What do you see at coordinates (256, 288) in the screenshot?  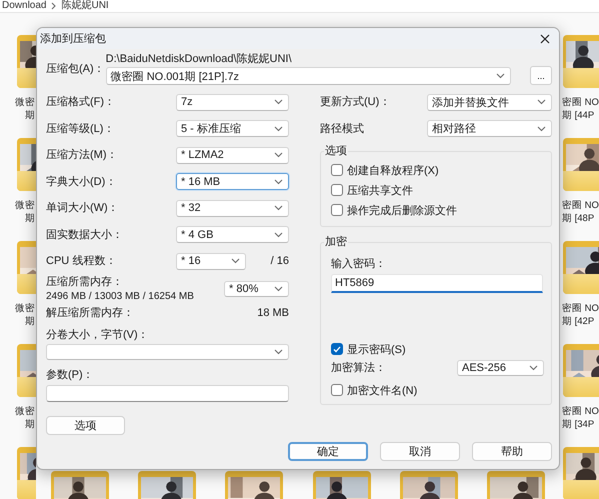 I see `dropdown: * 80%` at bounding box center [256, 288].